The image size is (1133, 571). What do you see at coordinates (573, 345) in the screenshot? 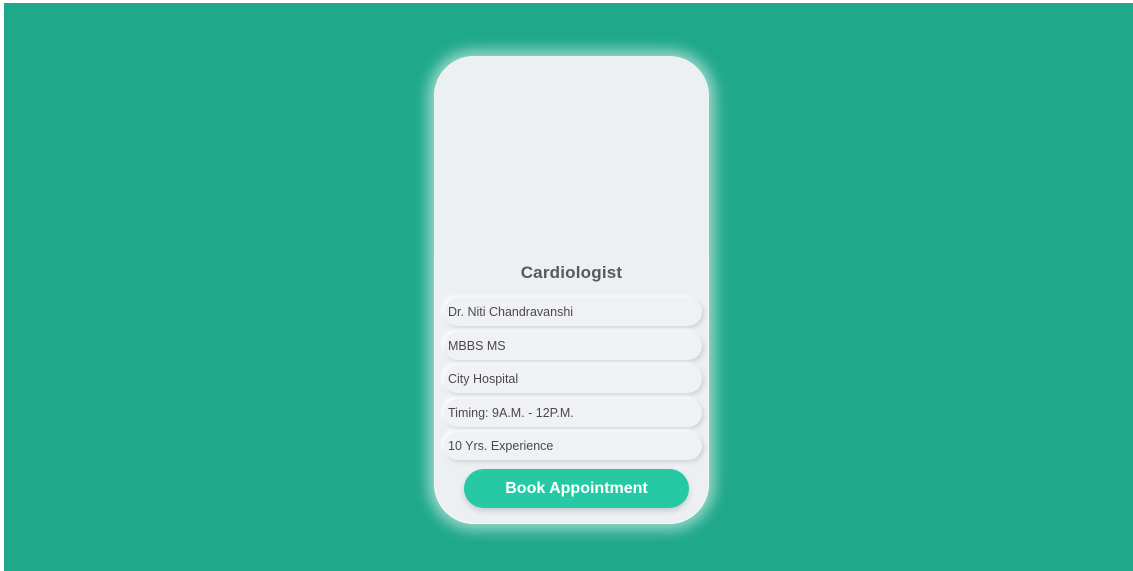
I see `doctor-qualification: MBBS MS` at bounding box center [573, 345].